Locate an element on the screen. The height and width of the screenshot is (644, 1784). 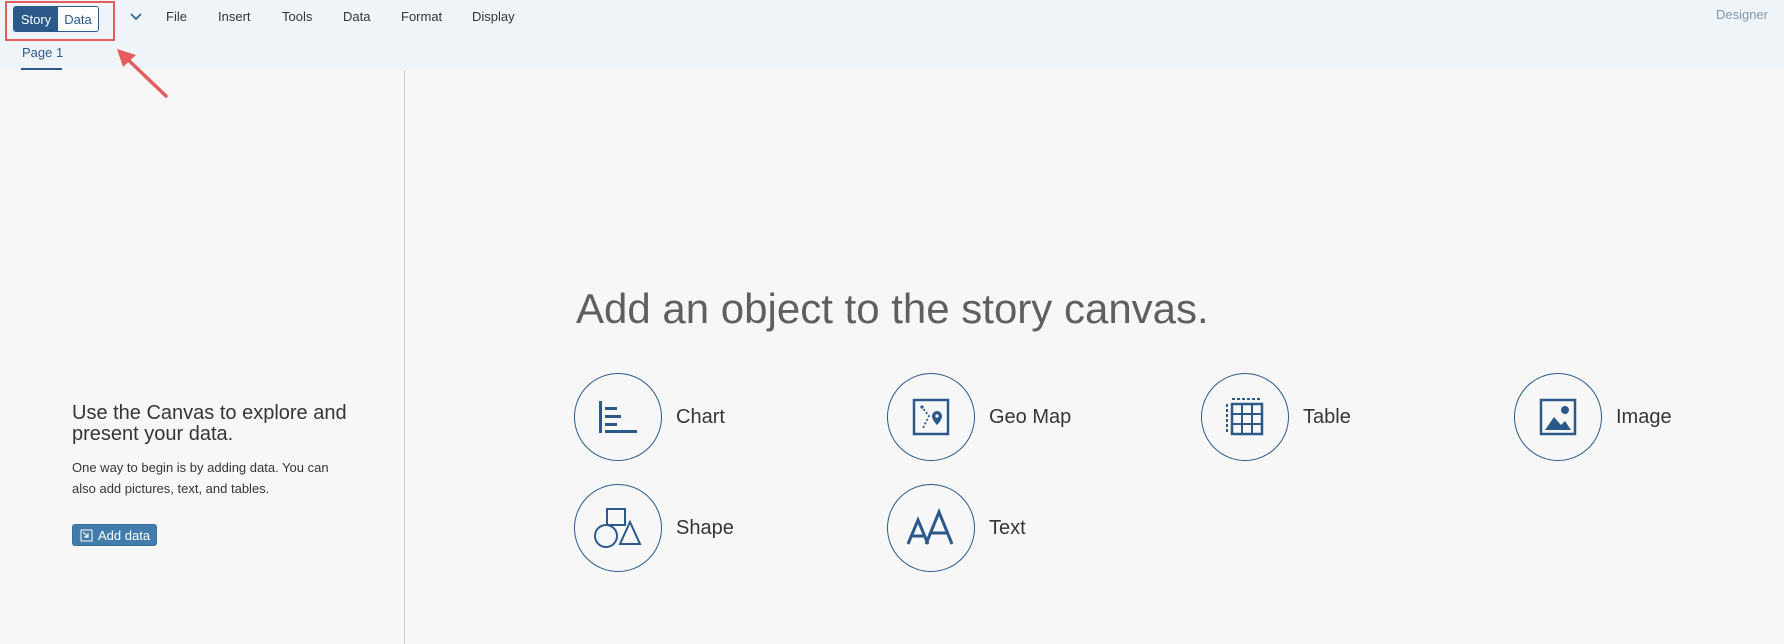
insert-text-option: Text is located at coordinates (956, 528).